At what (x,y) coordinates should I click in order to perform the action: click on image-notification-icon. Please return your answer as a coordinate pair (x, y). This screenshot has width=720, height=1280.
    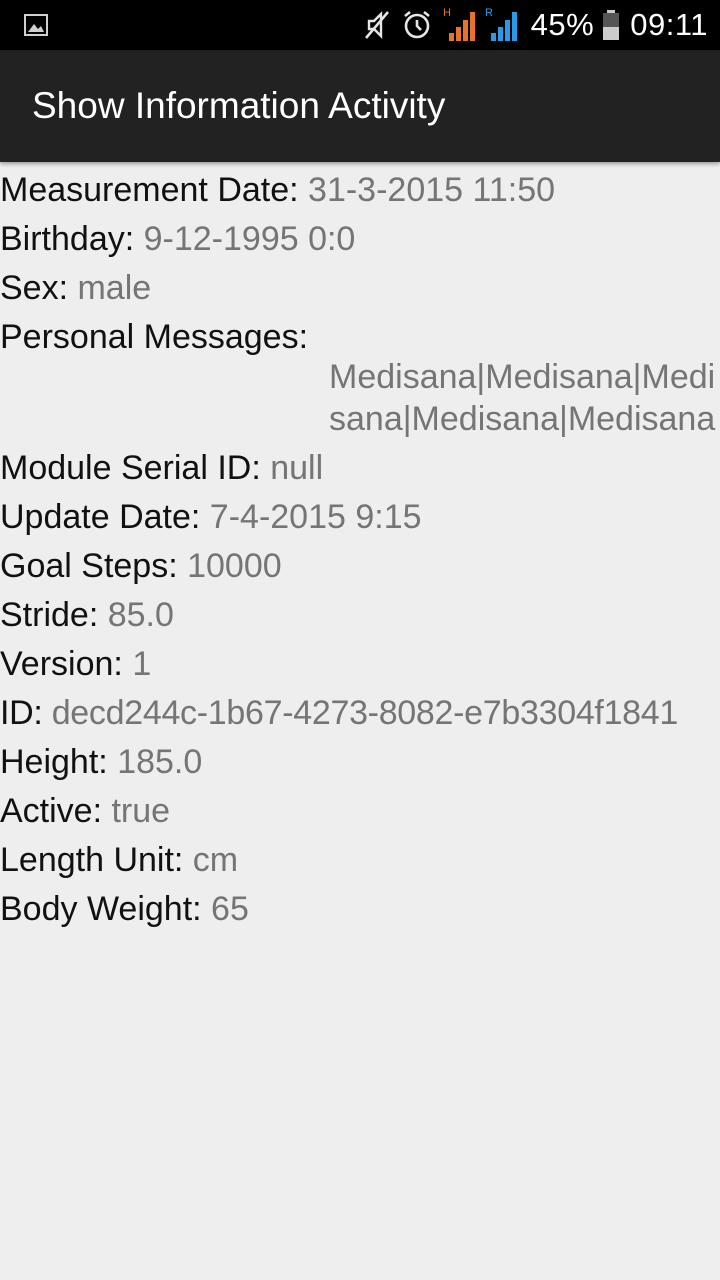
    Looking at the image, I should click on (36, 25).